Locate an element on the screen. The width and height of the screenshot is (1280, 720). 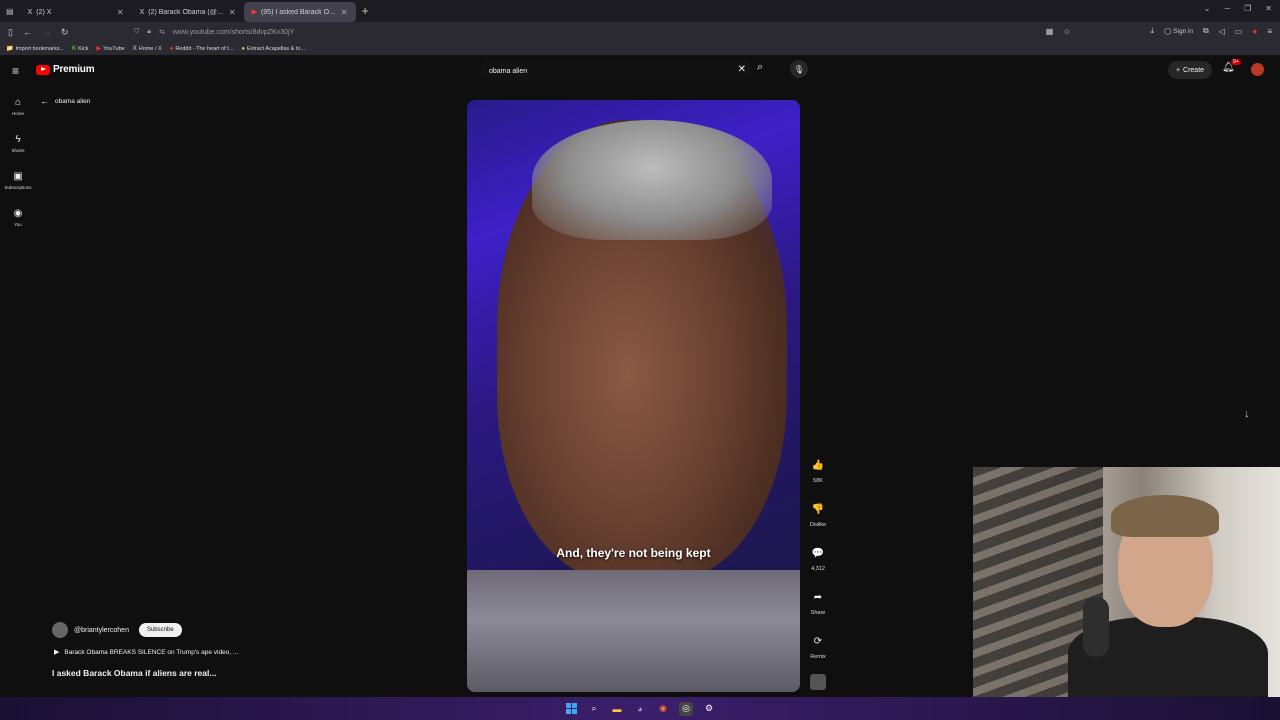
dislike-button: 👎 Dislike is located at coordinates (818, 521).